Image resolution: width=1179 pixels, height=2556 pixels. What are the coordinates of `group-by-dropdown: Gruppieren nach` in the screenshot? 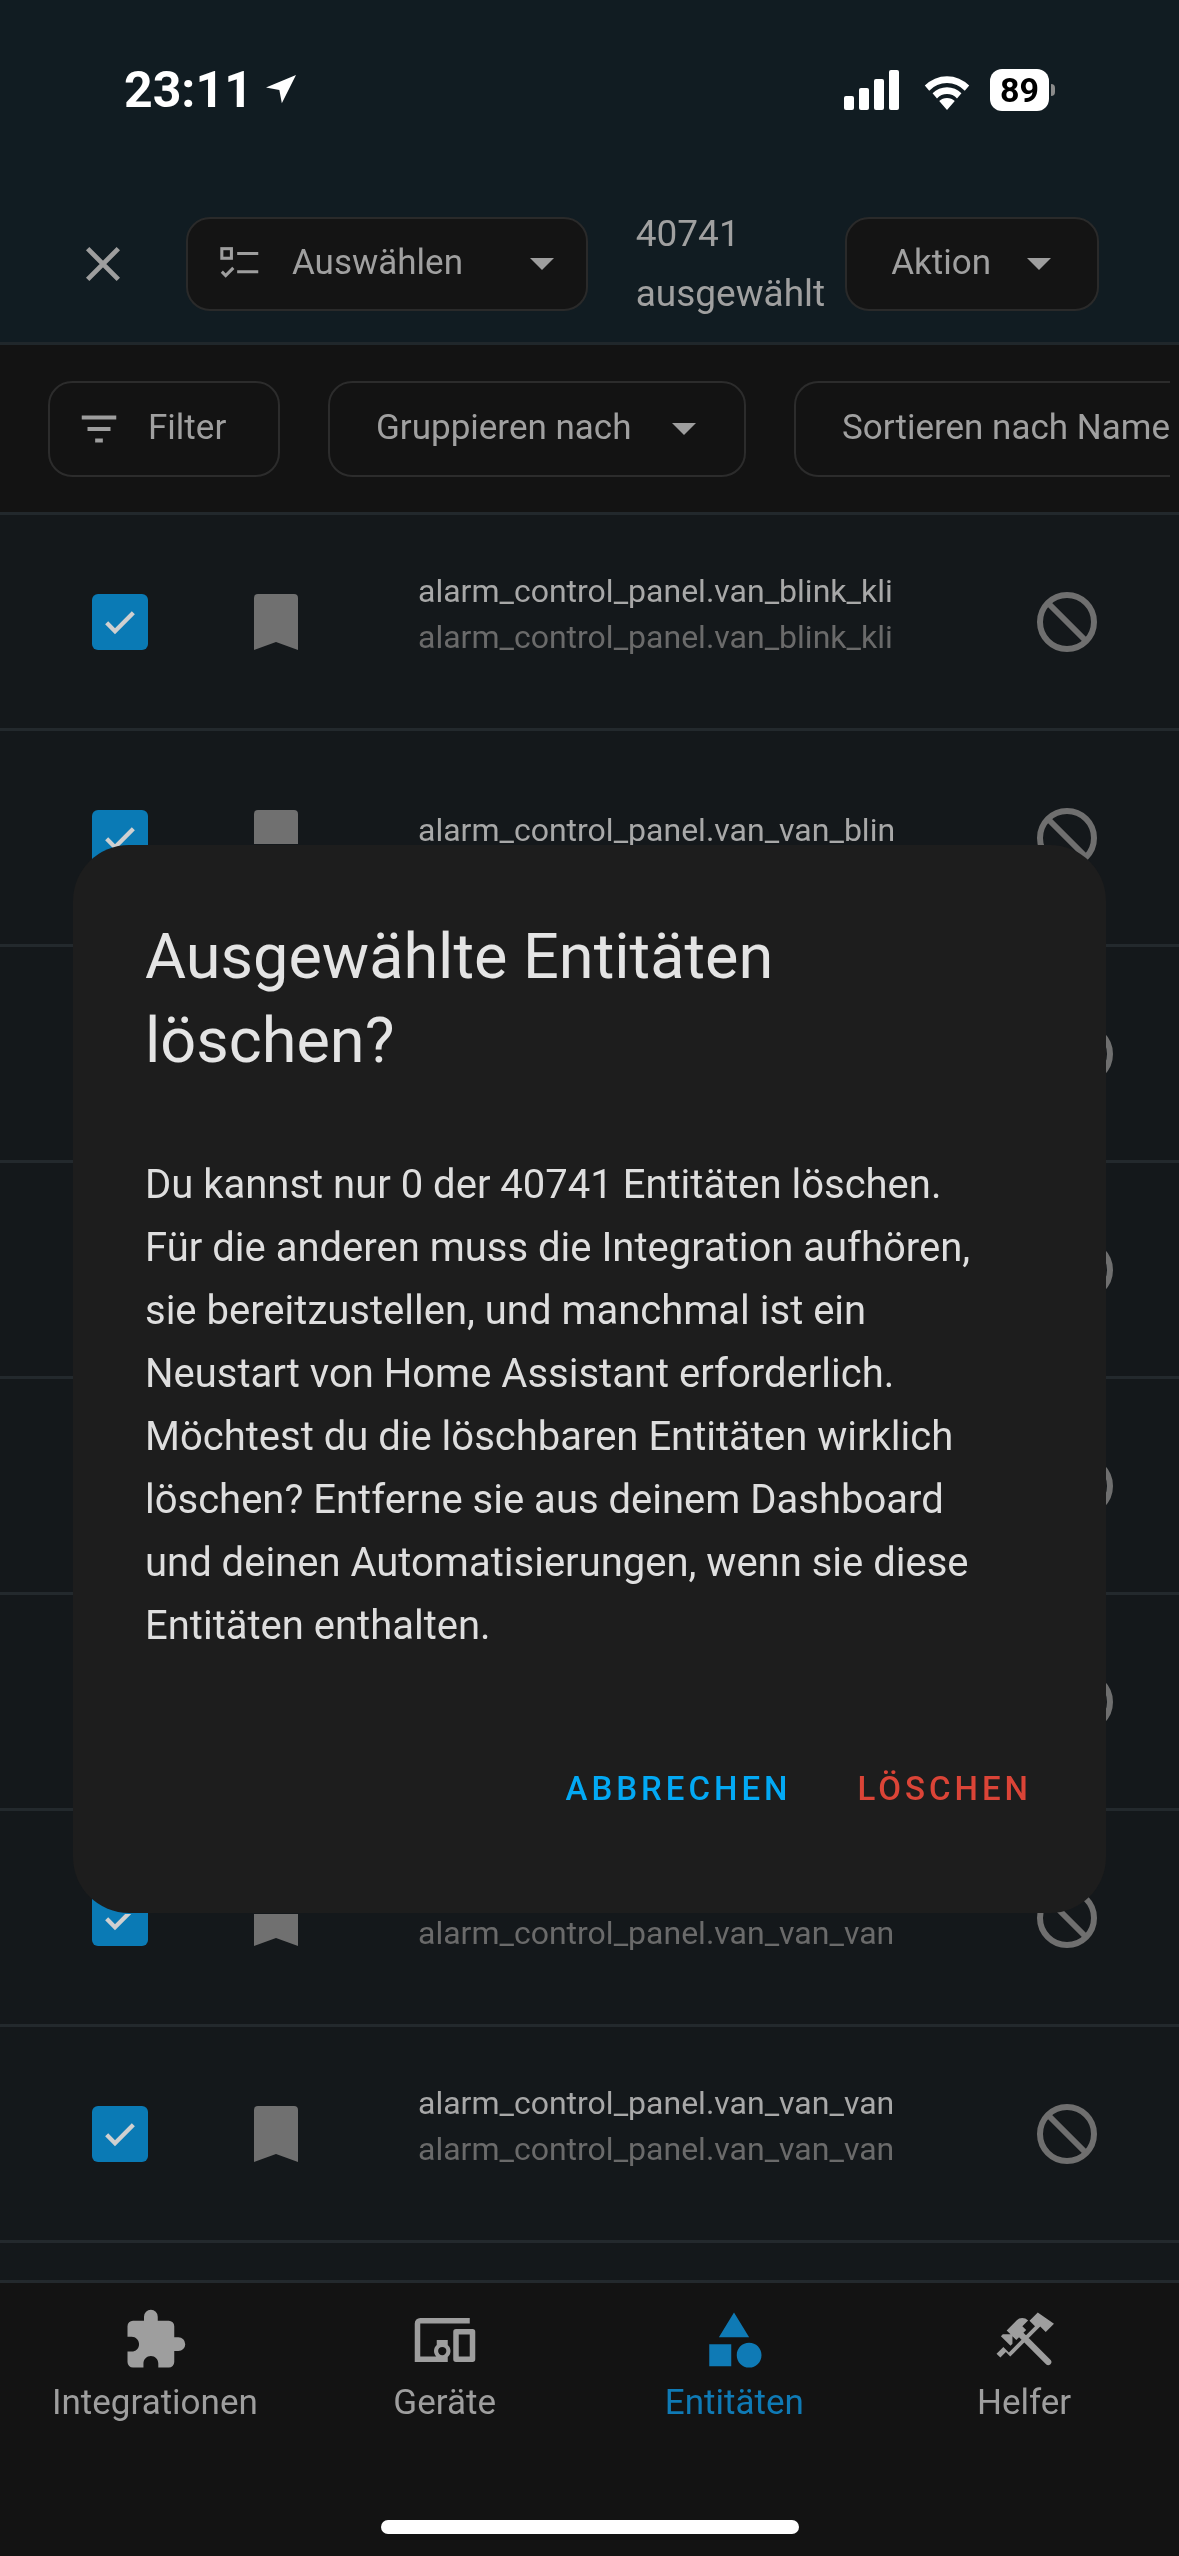 It's located at (537, 428).